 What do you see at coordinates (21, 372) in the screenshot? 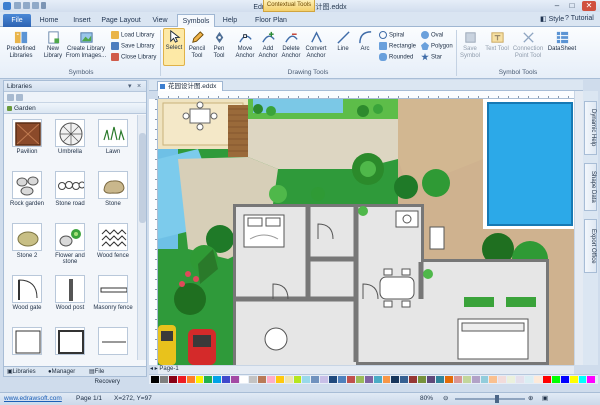
I see `libraries-tab: ▣ Libraries` at bounding box center [21, 372].